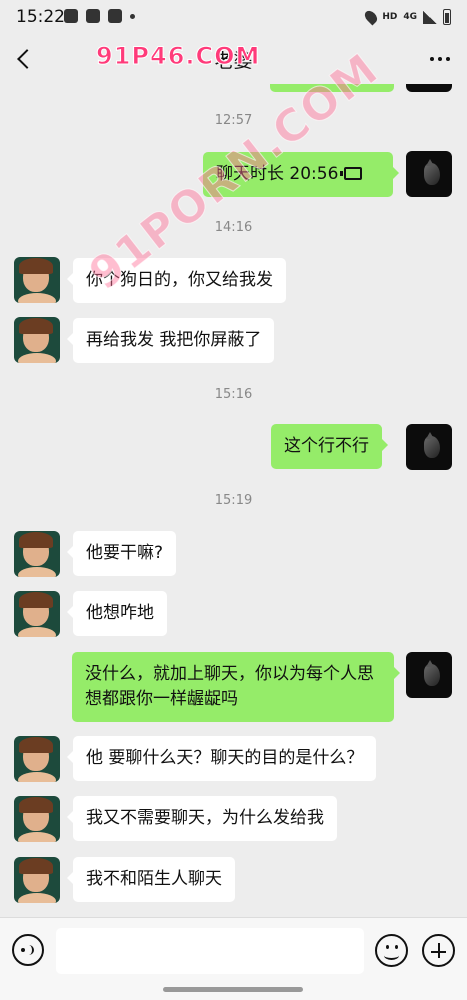  Describe the element at coordinates (233, 227) in the screenshot. I see `timestamp: 14:16` at that location.